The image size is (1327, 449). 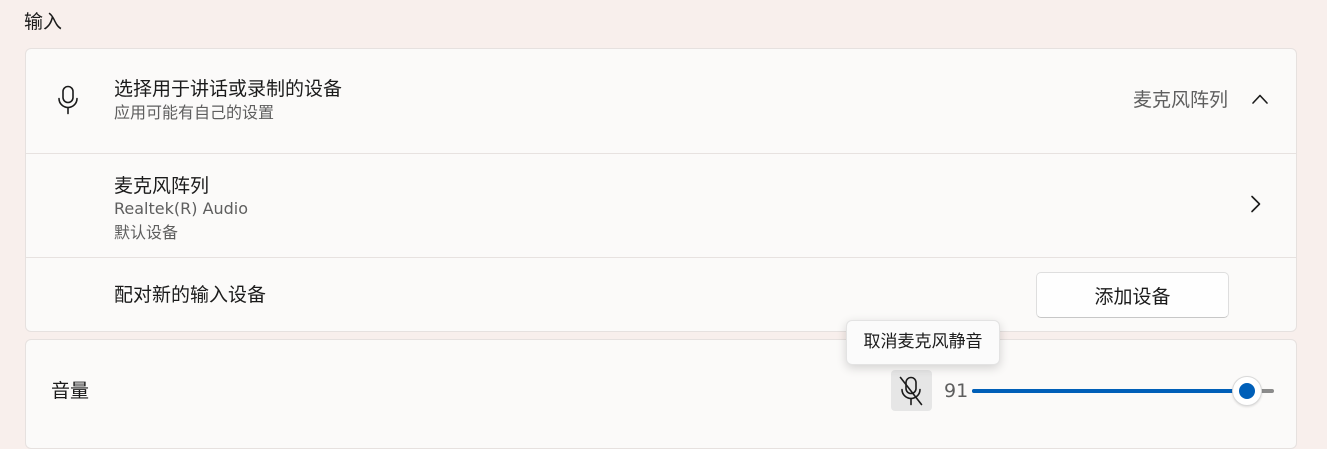 I want to click on microphone-off-icon, so click(x=911, y=391).